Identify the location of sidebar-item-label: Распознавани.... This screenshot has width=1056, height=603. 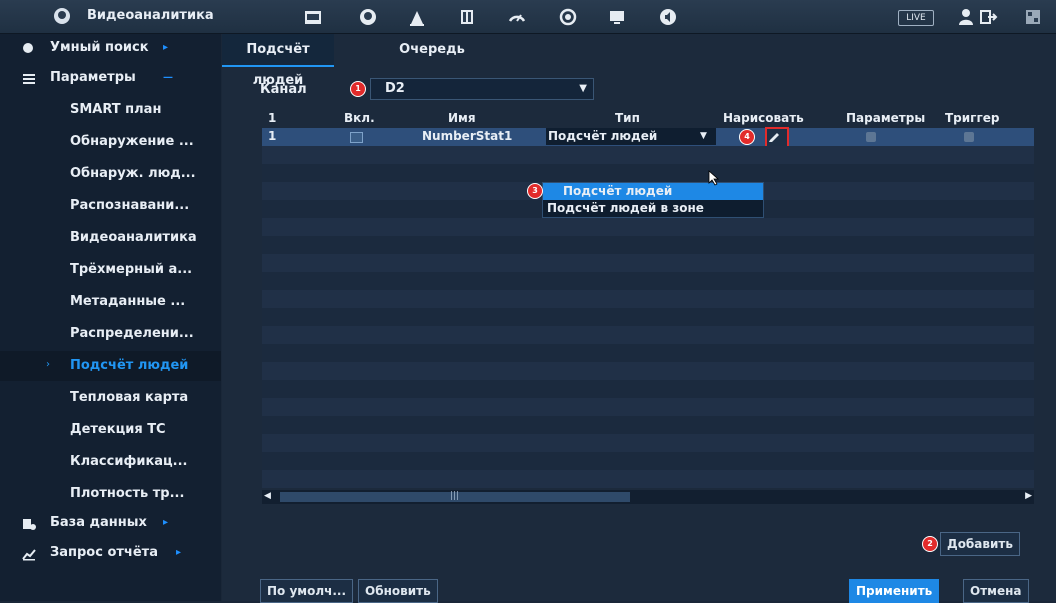
(130, 205).